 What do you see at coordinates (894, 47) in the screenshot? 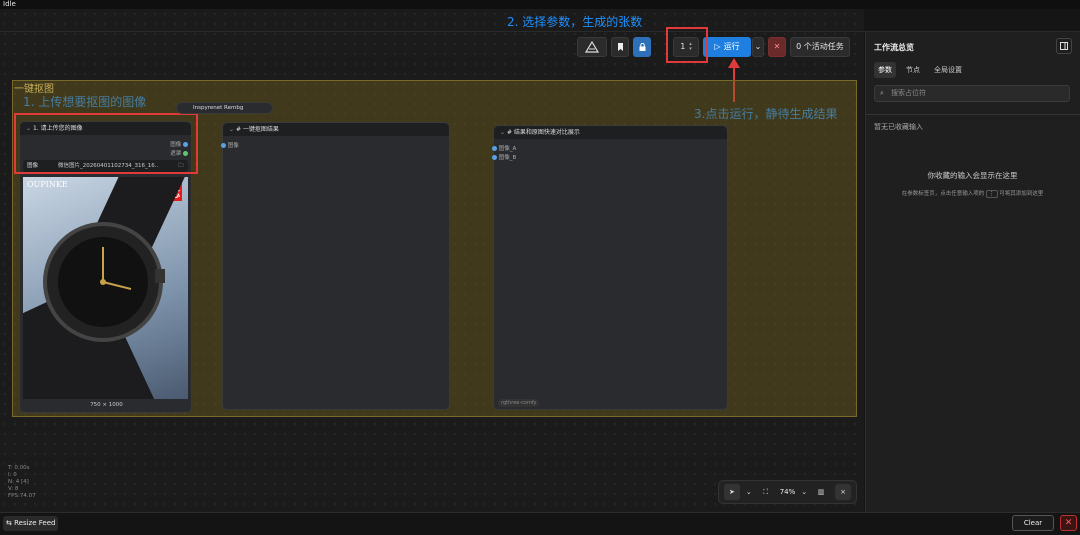
I see `panel-title: 工作流总览` at bounding box center [894, 47].